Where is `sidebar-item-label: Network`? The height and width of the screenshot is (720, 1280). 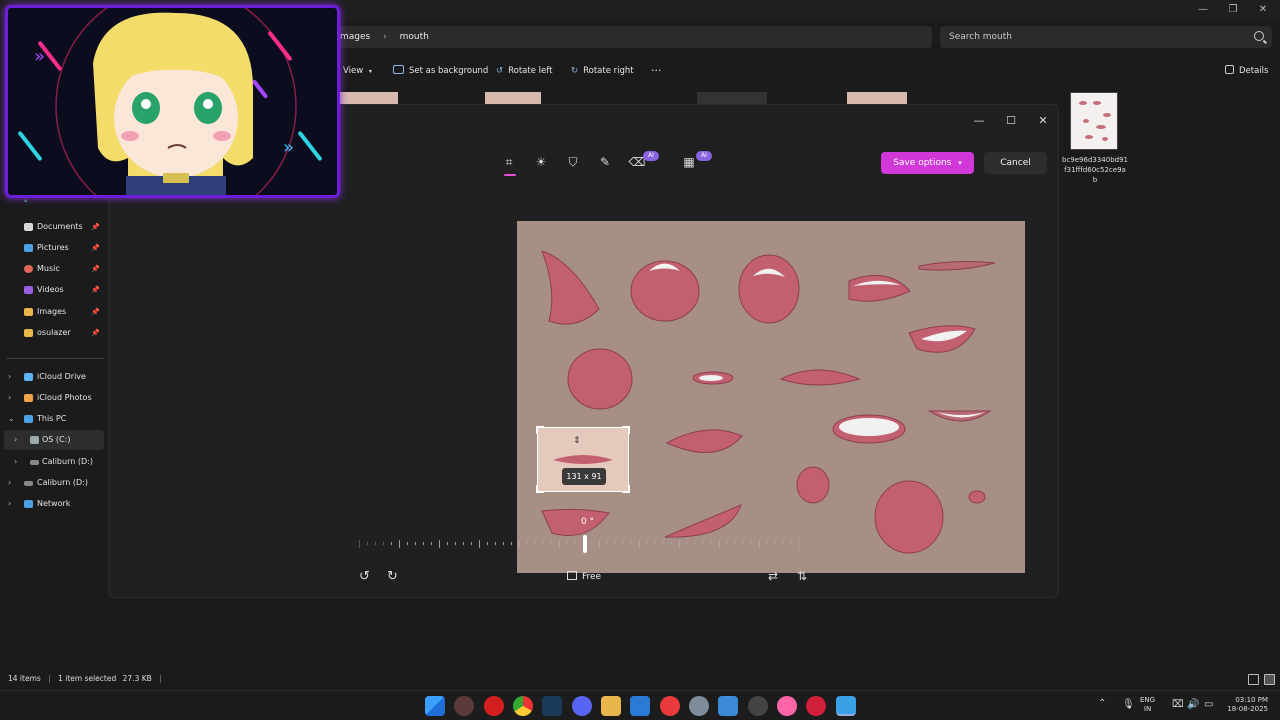 sidebar-item-label: Network is located at coordinates (54, 503).